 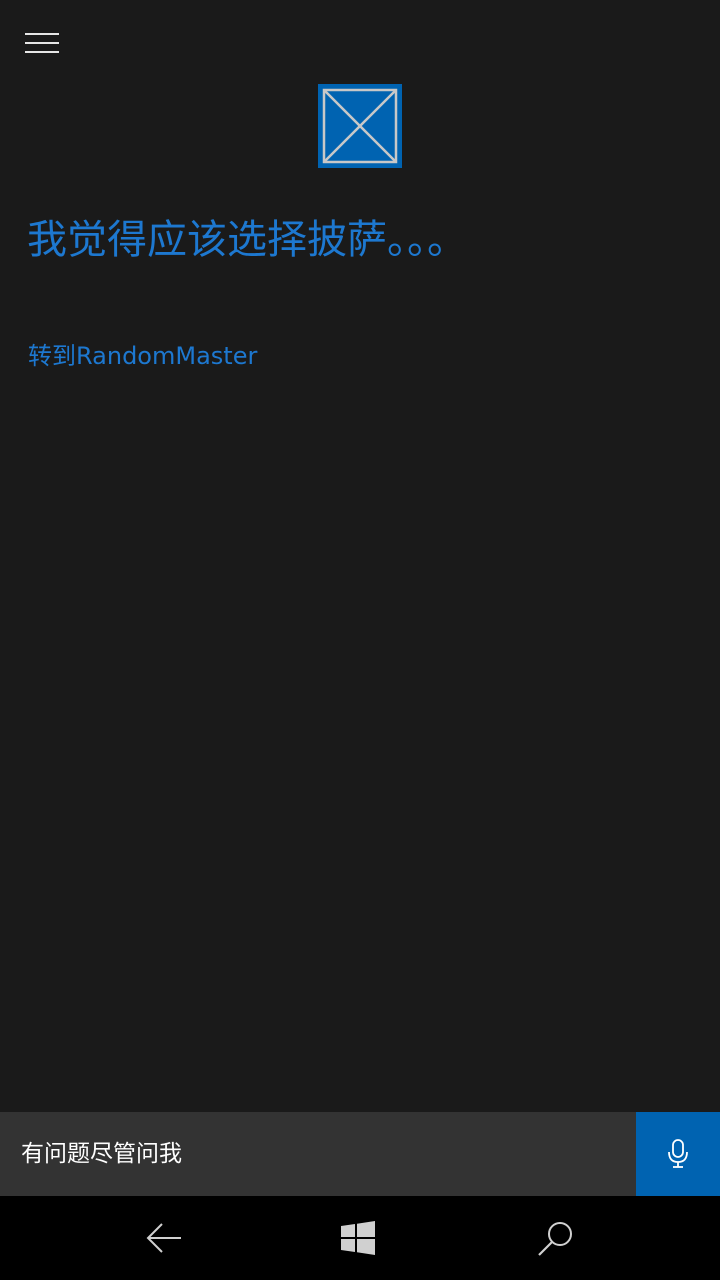 I want to click on microphone-button, so click(x=678, y=1154).